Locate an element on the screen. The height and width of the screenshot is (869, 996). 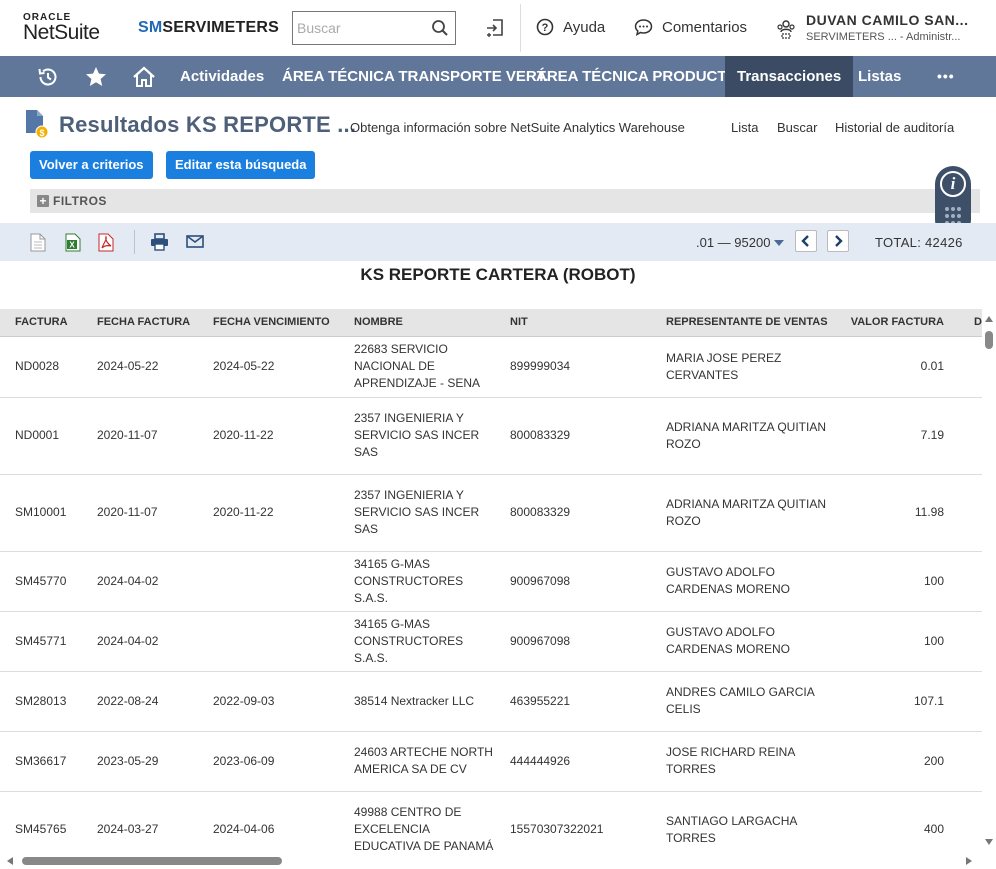
recent-records-icon is located at coordinates (495, 30).